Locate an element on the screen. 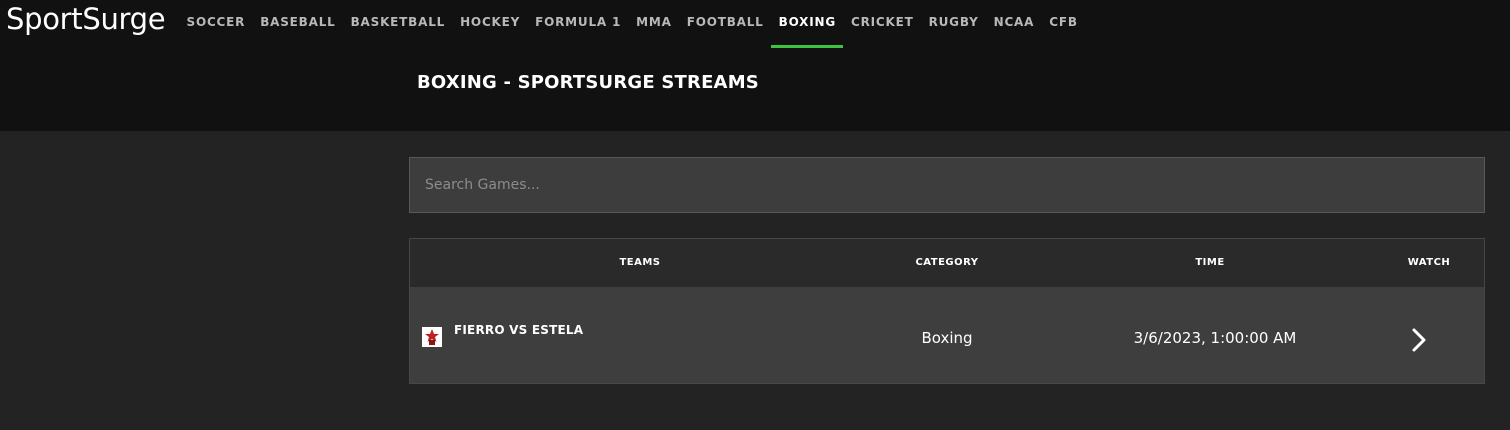 Image resolution: width=1510 pixels, height=430 pixels. page-title: BOXING - SPORTSURGE STREAMS is located at coordinates (588, 82).